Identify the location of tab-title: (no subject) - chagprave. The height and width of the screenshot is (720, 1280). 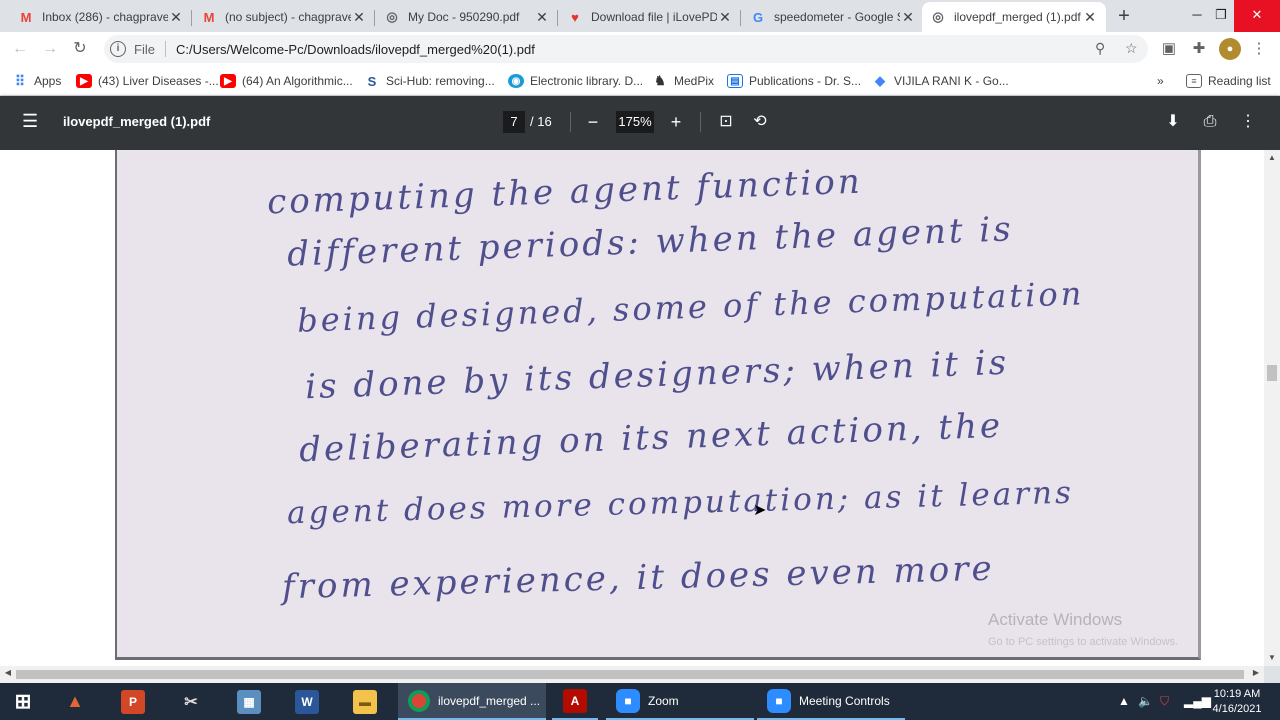
(288, 17).